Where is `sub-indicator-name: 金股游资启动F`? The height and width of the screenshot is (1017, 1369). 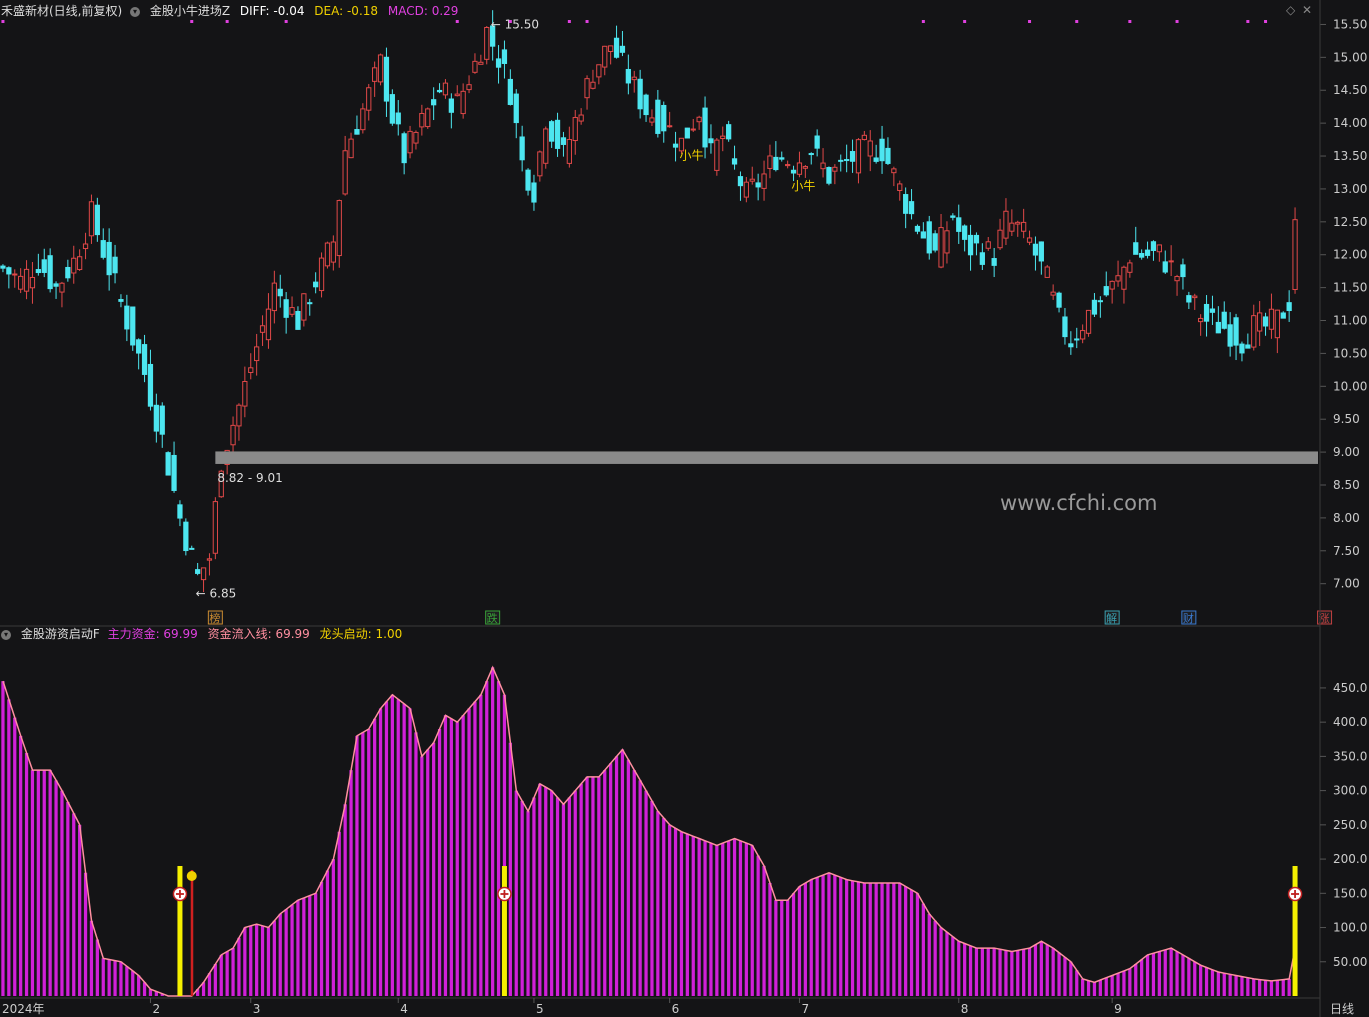 sub-indicator-name: 金股游资启动F is located at coordinates (60, 634).